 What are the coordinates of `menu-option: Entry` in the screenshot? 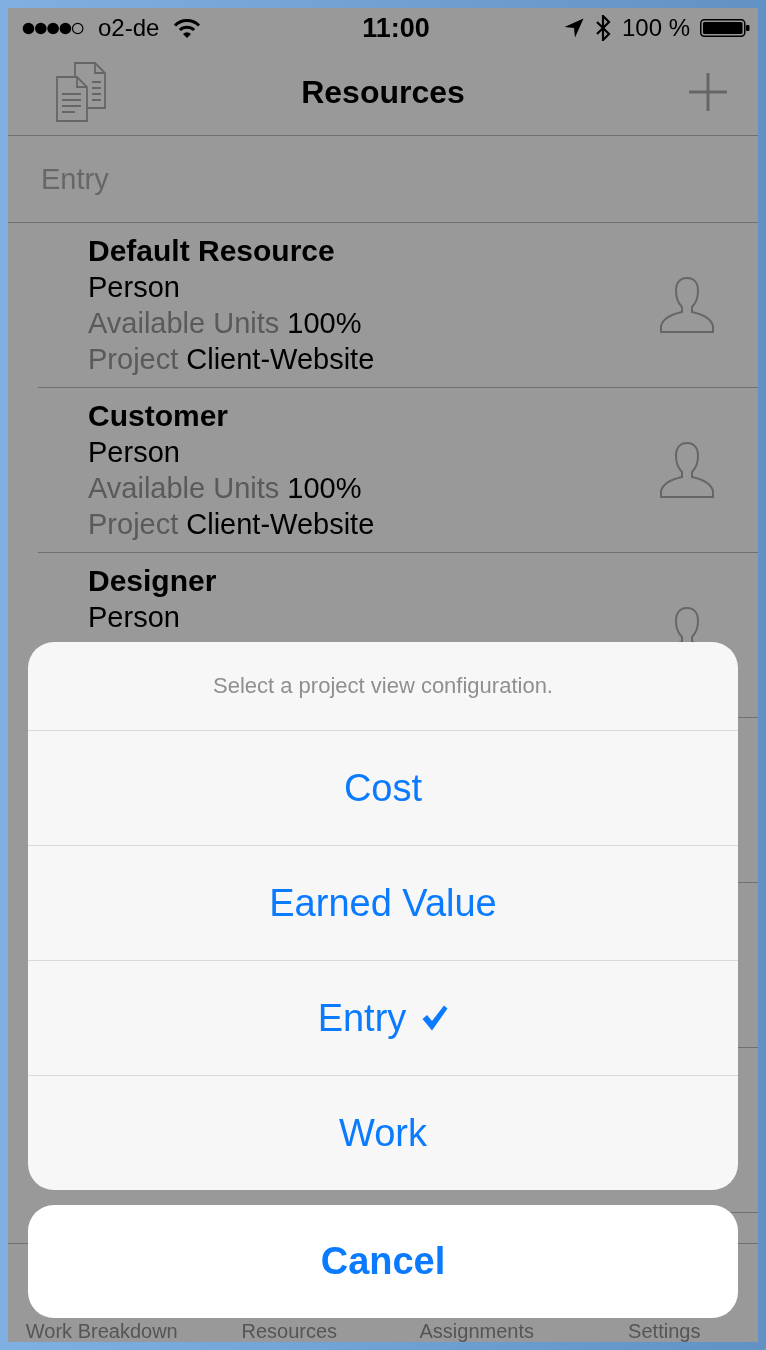 It's located at (383, 1017).